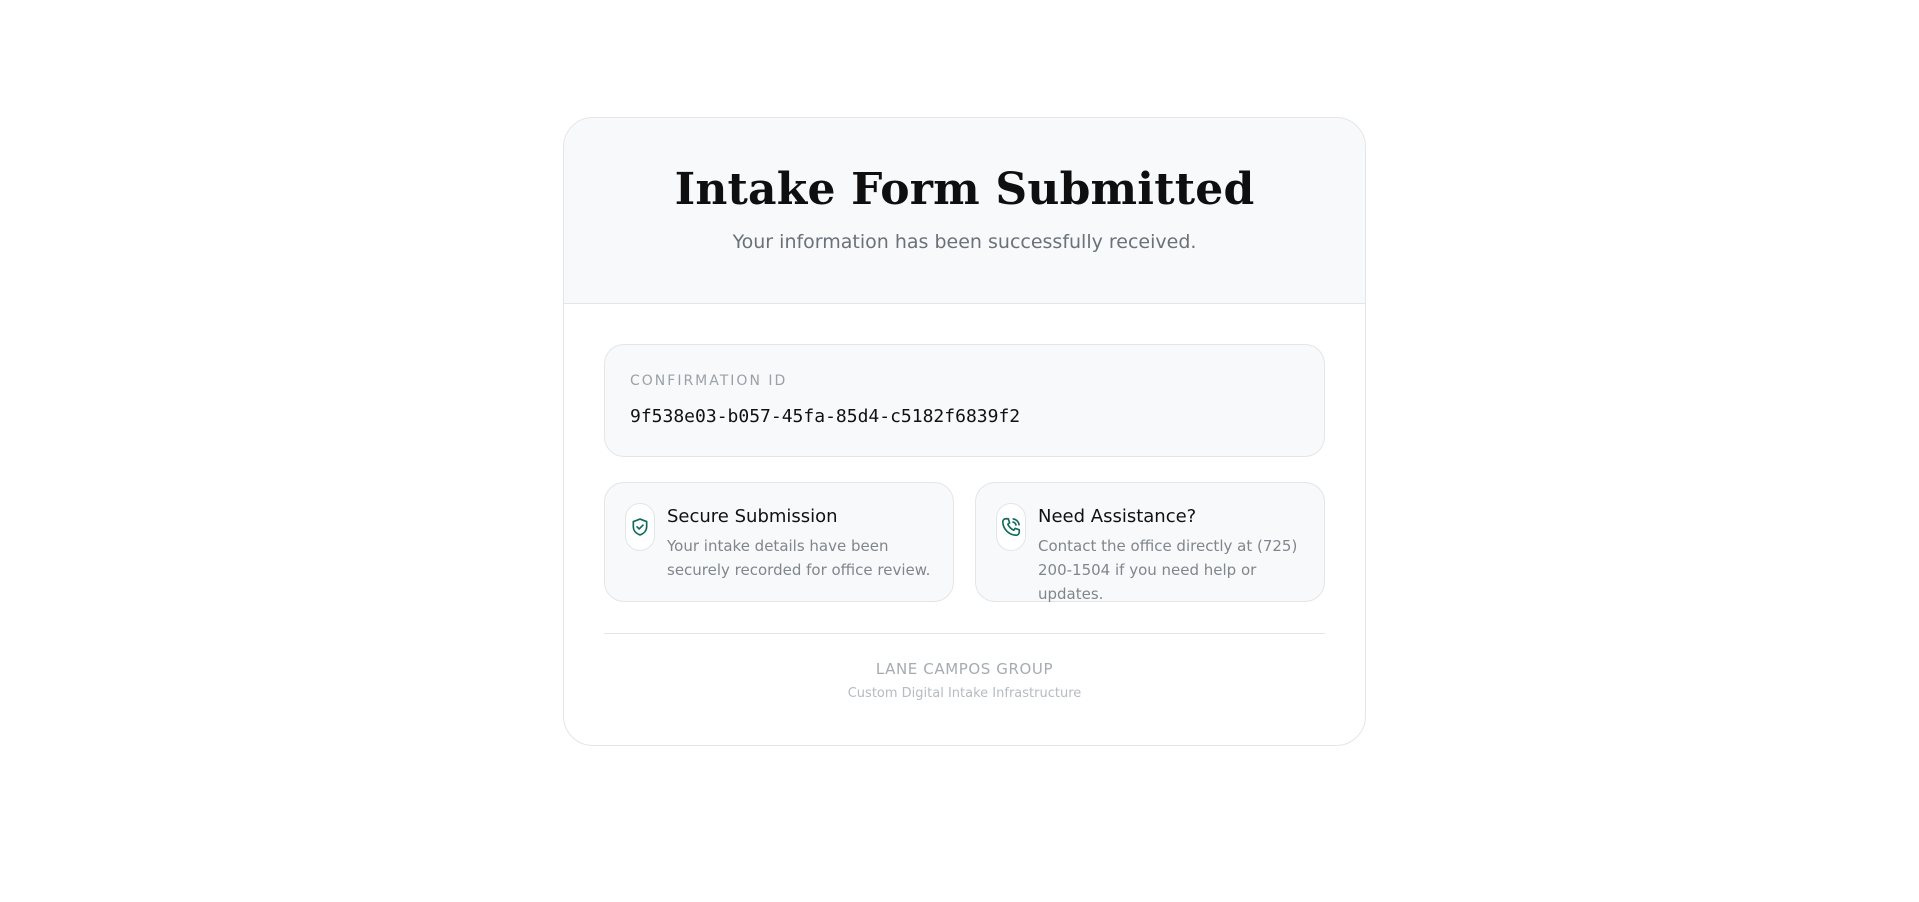  Describe the element at coordinates (1011, 527) in the screenshot. I see `phone-icon` at that location.